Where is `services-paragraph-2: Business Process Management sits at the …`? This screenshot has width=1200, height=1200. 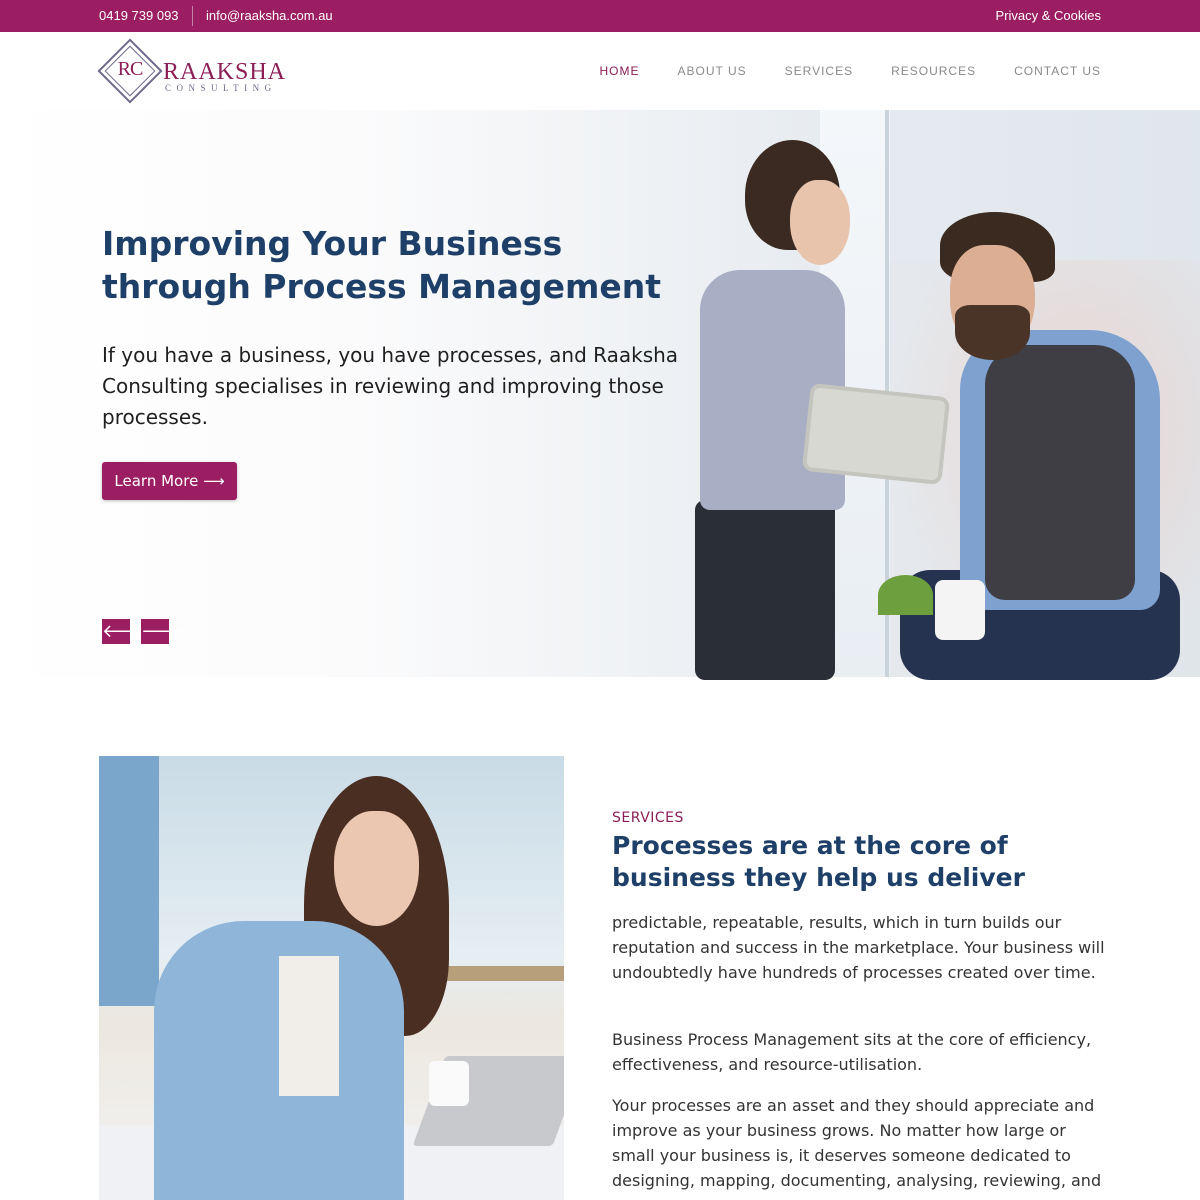
services-paragraph-2: Business Process Management sits at the … is located at coordinates (852, 1052).